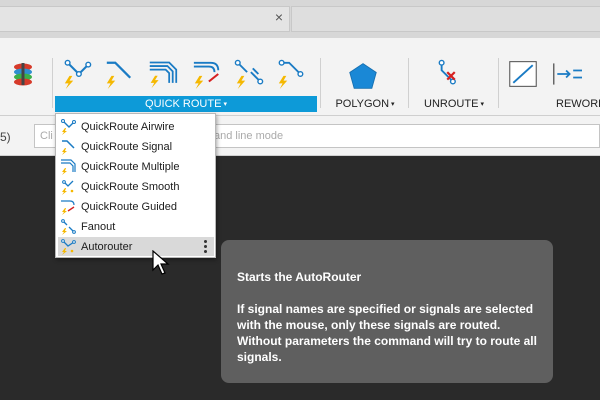 The width and height of the screenshot is (600, 400). Describe the element at coordinates (299, 277) in the screenshot. I see `tooltip-title: Starts the AutoRouter` at that location.